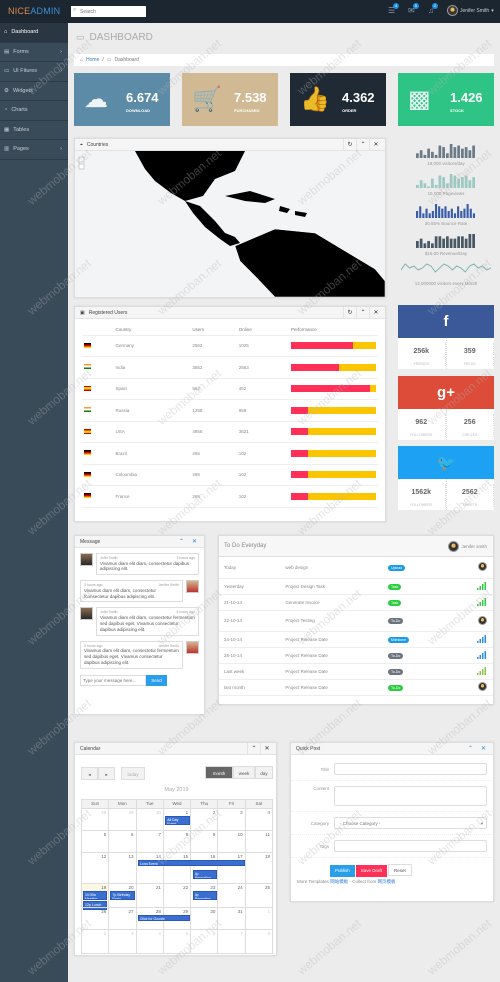 Image resolution: width=500 pixels, height=982 pixels. What do you see at coordinates (339, 881) in the screenshot?
I see `templates-link: 网站模板` at bounding box center [339, 881].